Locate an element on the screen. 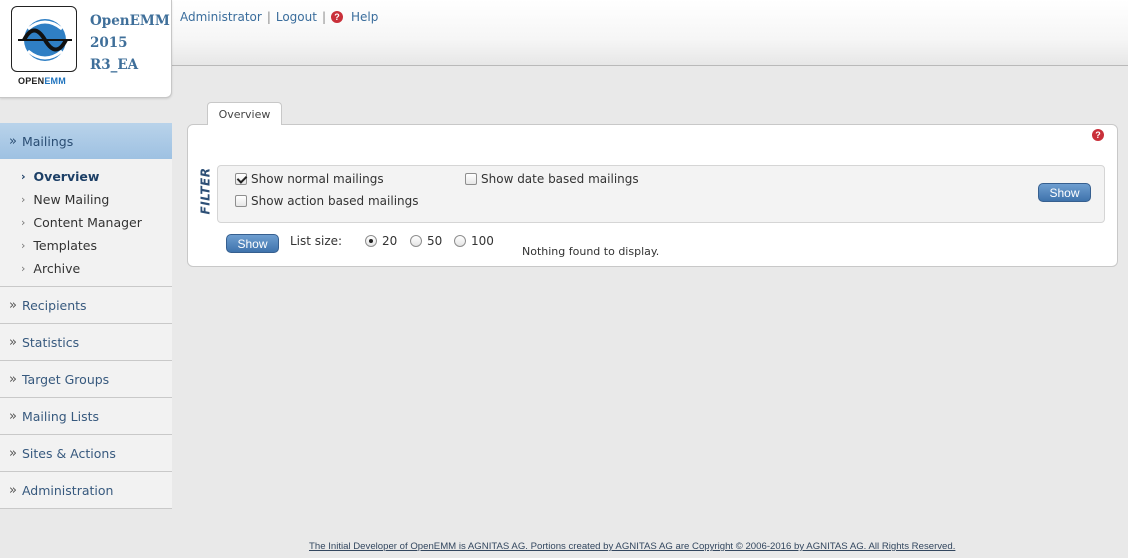 The image size is (1128, 558). radio-selected-icon is located at coordinates (371, 241).